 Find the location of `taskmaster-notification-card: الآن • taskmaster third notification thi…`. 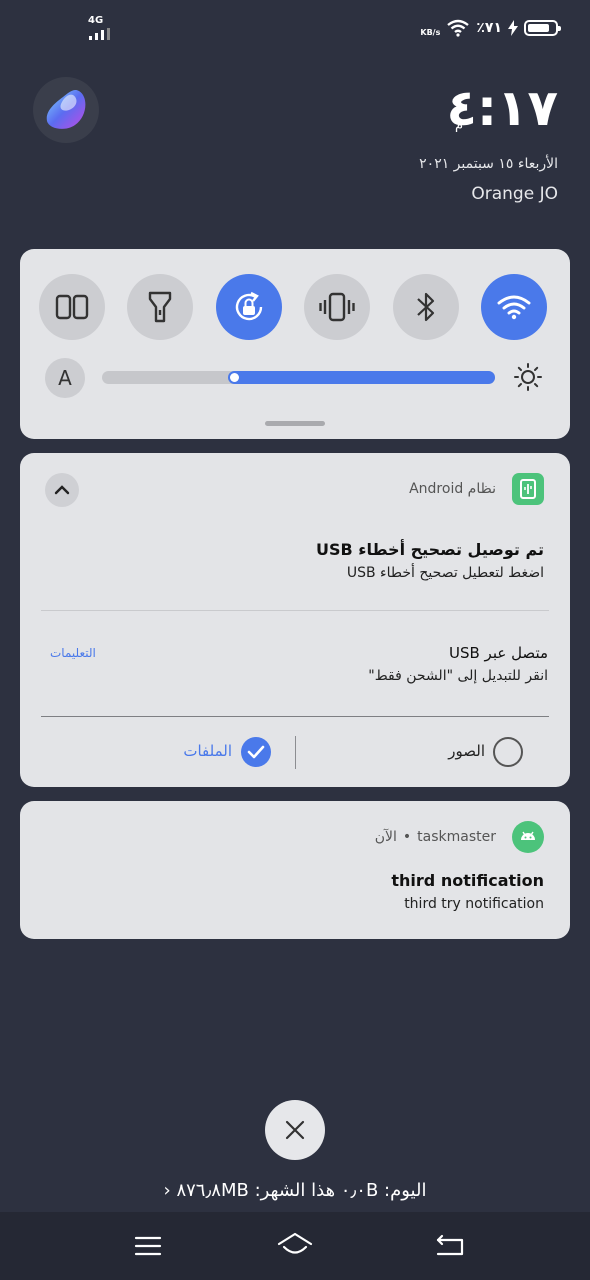

taskmaster-notification-card: الآن • taskmaster third notification thi… is located at coordinates (295, 870).